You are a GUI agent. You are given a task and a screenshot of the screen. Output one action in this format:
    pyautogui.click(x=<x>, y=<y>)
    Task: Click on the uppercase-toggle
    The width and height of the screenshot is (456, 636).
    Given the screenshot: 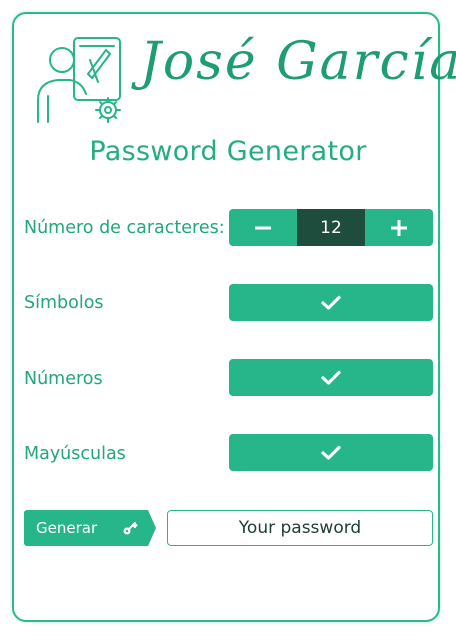 What is the action you would take?
    pyautogui.click(x=331, y=452)
    